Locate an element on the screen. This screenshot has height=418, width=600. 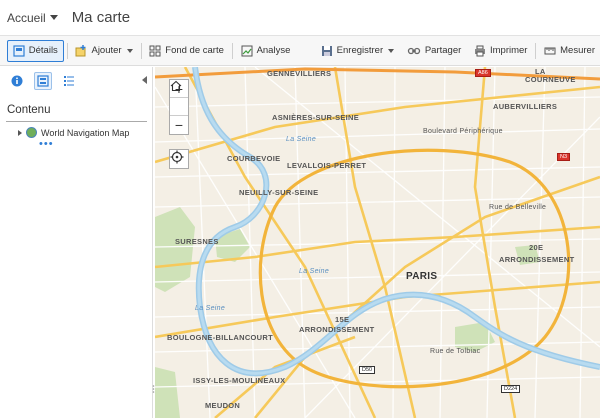
details-label: Détails is located at coordinates (43, 50).